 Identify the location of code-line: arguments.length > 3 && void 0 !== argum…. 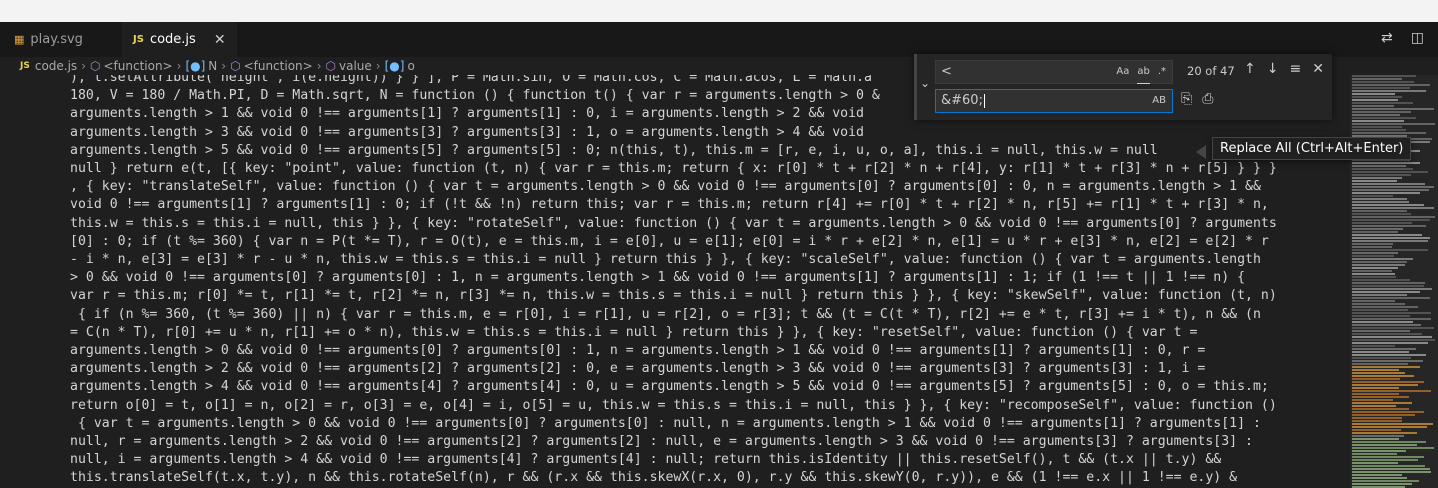
(673, 133).